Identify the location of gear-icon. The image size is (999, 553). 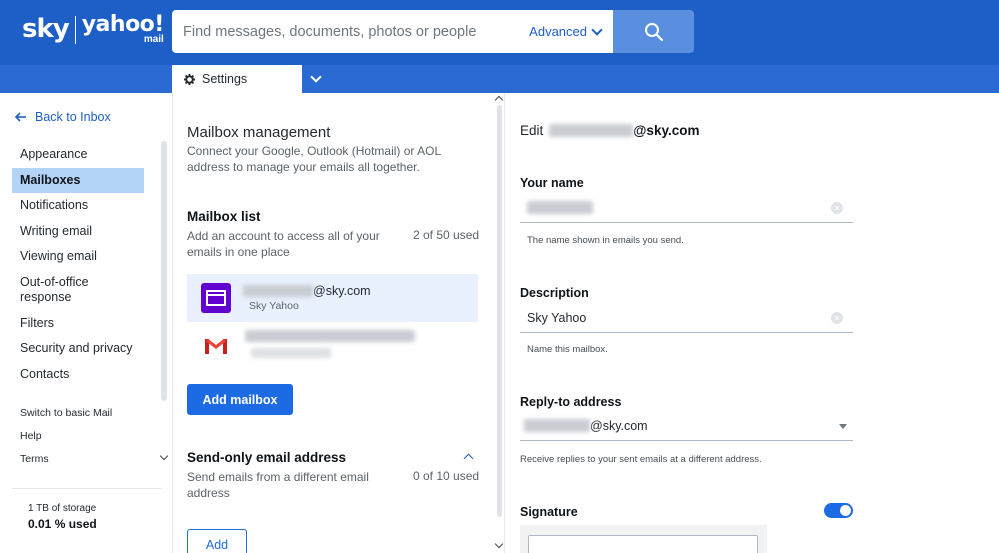
(189, 79).